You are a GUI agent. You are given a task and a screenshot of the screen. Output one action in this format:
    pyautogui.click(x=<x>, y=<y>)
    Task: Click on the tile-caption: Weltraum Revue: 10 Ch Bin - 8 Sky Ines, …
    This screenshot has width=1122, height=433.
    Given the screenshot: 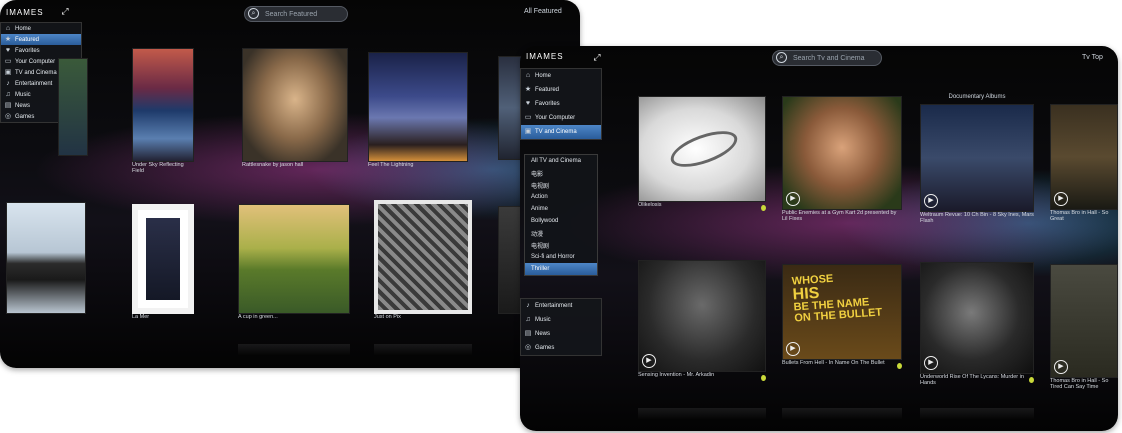 What is the action you would take?
    pyautogui.click(x=977, y=218)
    